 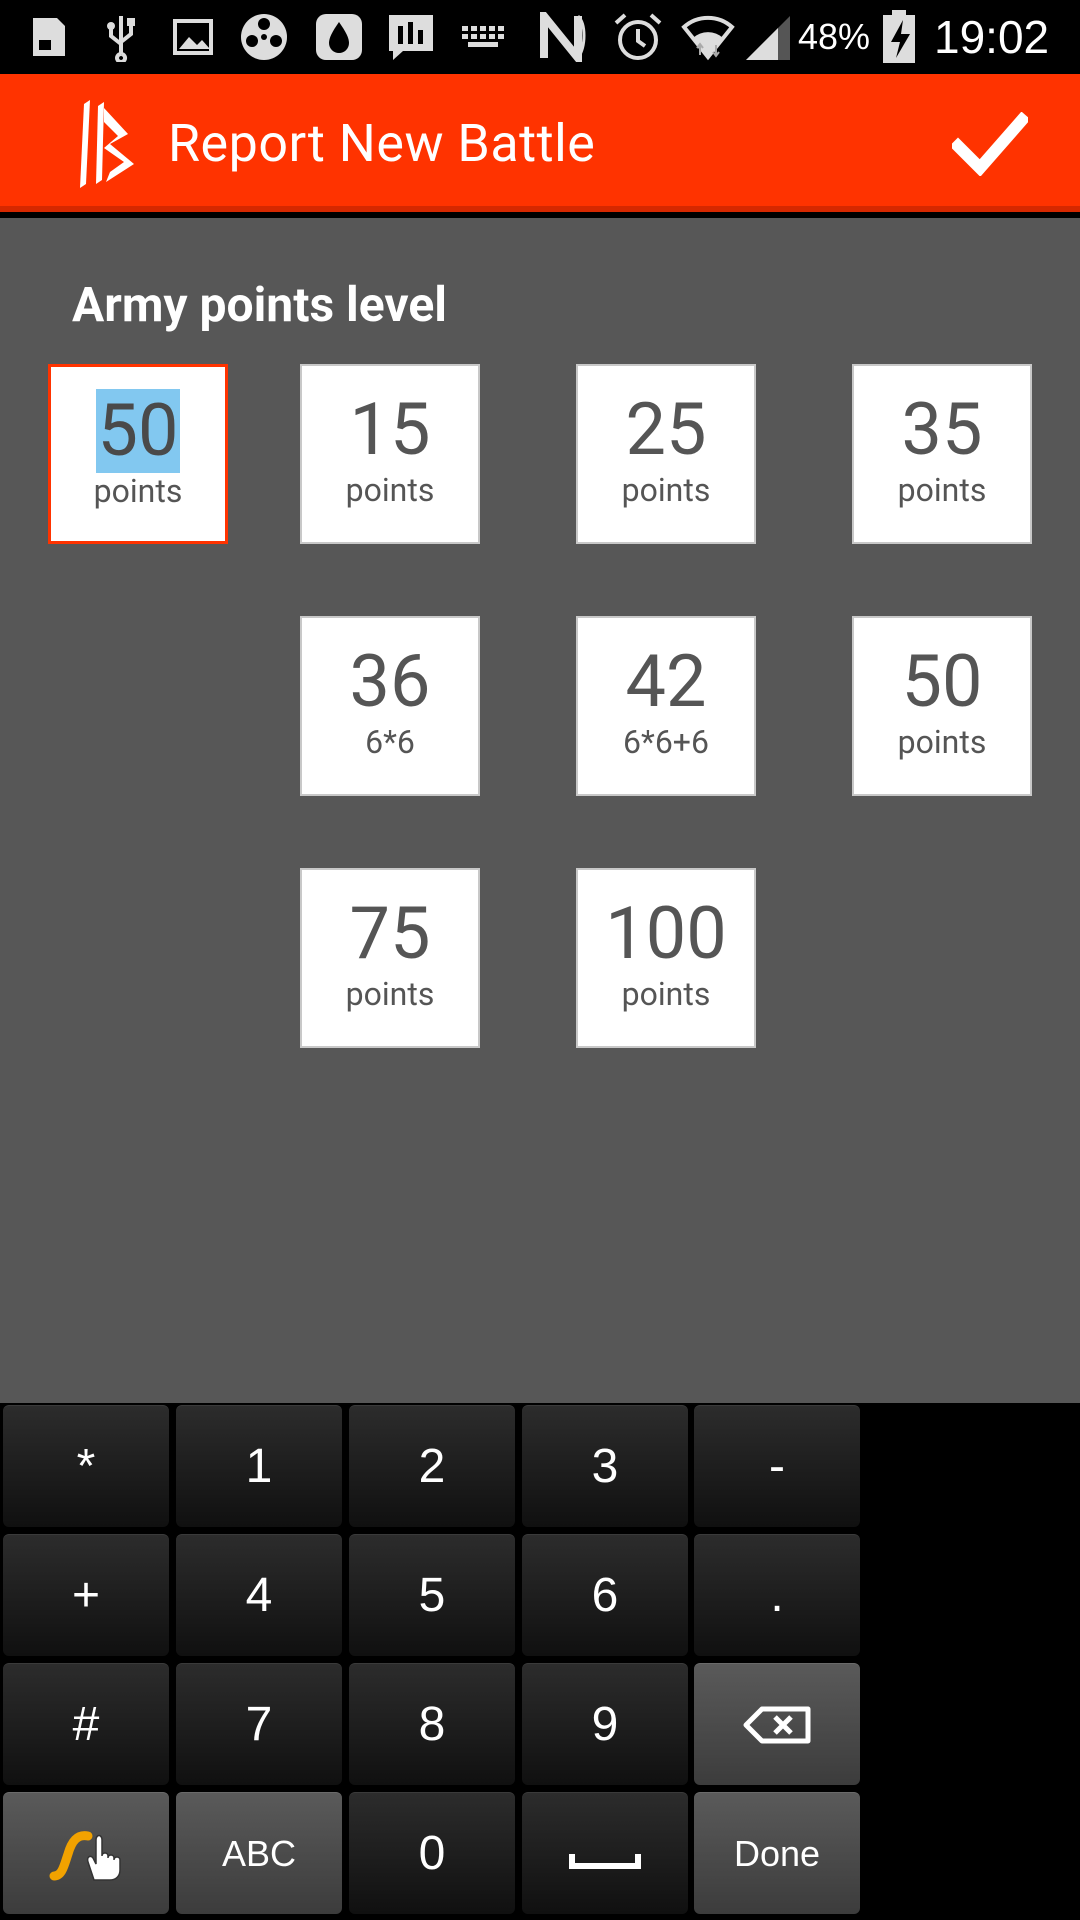 I want to click on page-title: Report New Battle, so click(x=382, y=143).